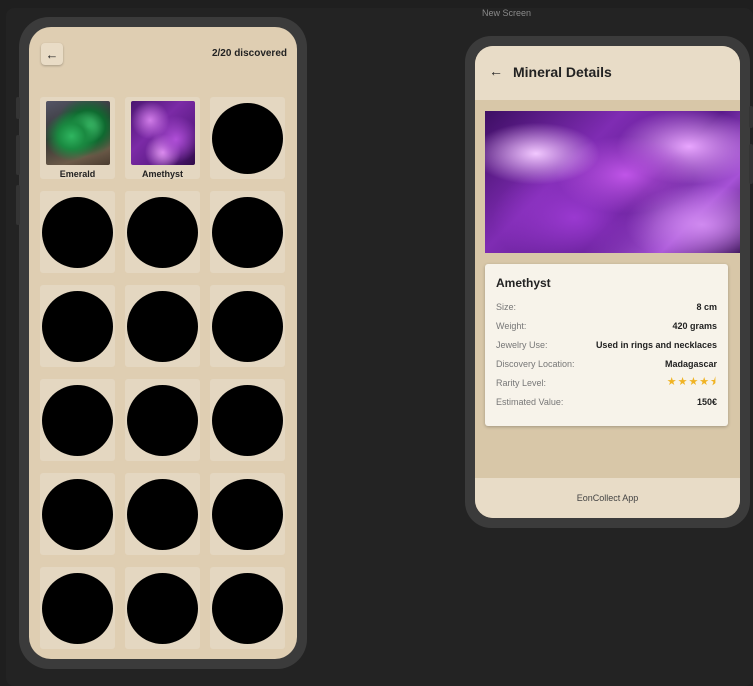 This screenshot has height=686, width=753. I want to click on discovered-counter: 2/20 discovered, so click(249, 53).